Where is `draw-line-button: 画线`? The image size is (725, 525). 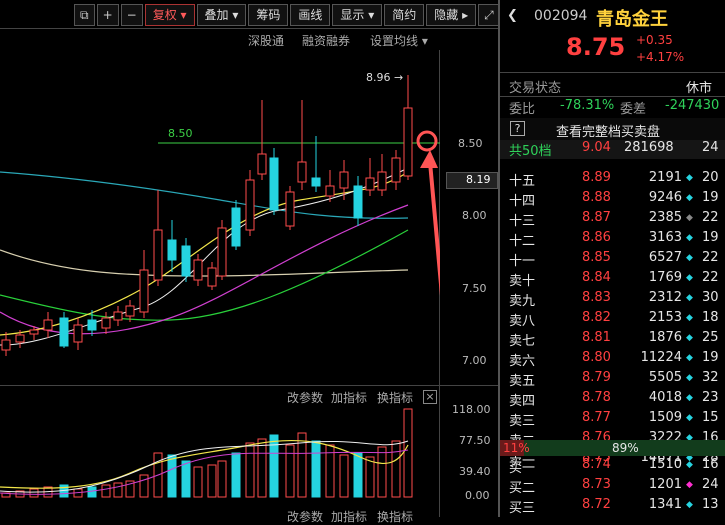 draw-line-button: 画线 is located at coordinates (310, 15).